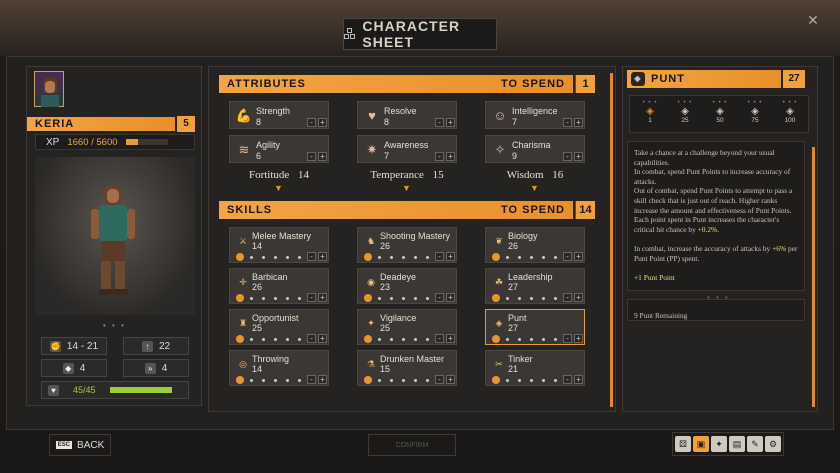 The width and height of the screenshot is (840, 473). What do you see at coordinates (535, 245) in the screenshot?
I see `skill-biology: ❦ Biology 26 - +` at bounding box center [535, 245].